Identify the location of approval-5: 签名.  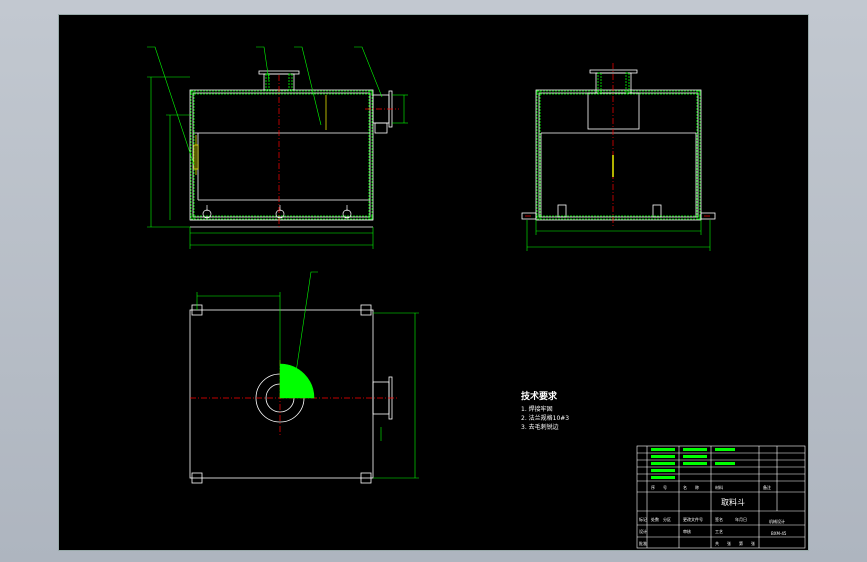
(719, 519).